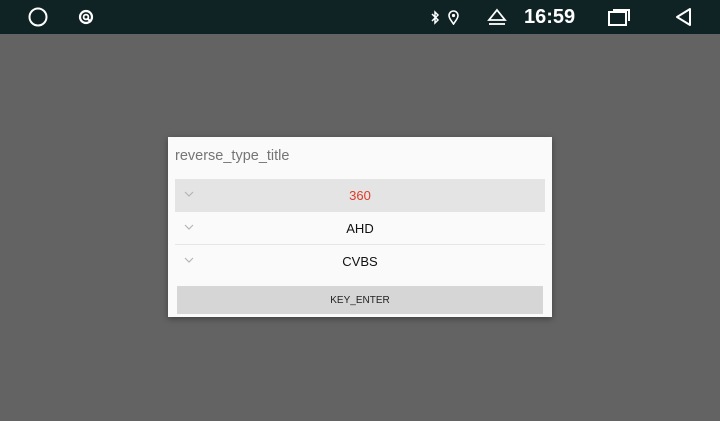 The width and height of the screenshot is (720, 421). What do you see at coordinates (232, 156) in the screenshot?
I see `dialog-title: reverse_type_title` at bounding box center [232, 156].